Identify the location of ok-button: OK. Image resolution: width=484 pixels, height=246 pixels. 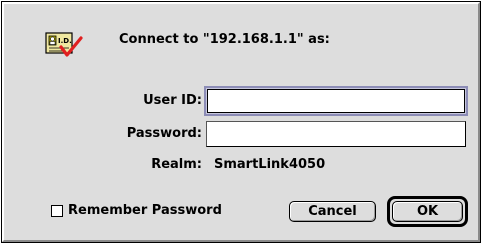
(427, 211).